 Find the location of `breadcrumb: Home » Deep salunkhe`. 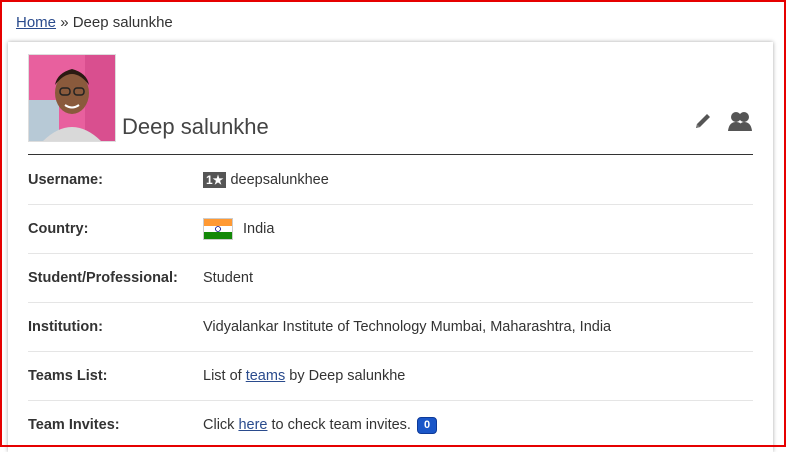

breadcrumb: Home » Deep salunkhe is located at coordinates (94, 22).